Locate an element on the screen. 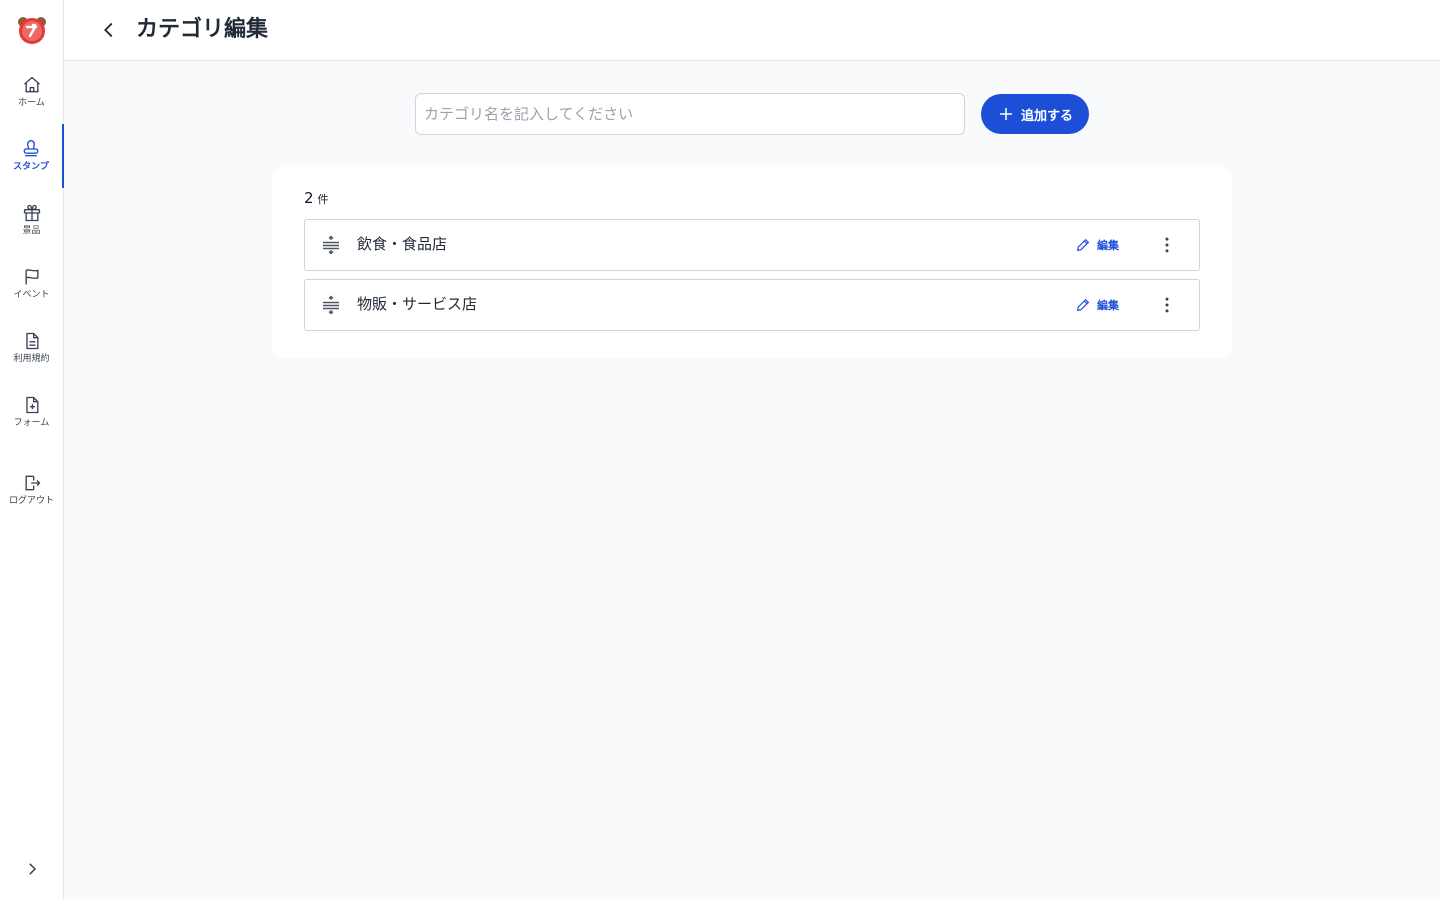 Image resolution: width=1440 pixels, height=899 pixels. sidebar-item-home: ホーム is located at coordinates (31, 92).